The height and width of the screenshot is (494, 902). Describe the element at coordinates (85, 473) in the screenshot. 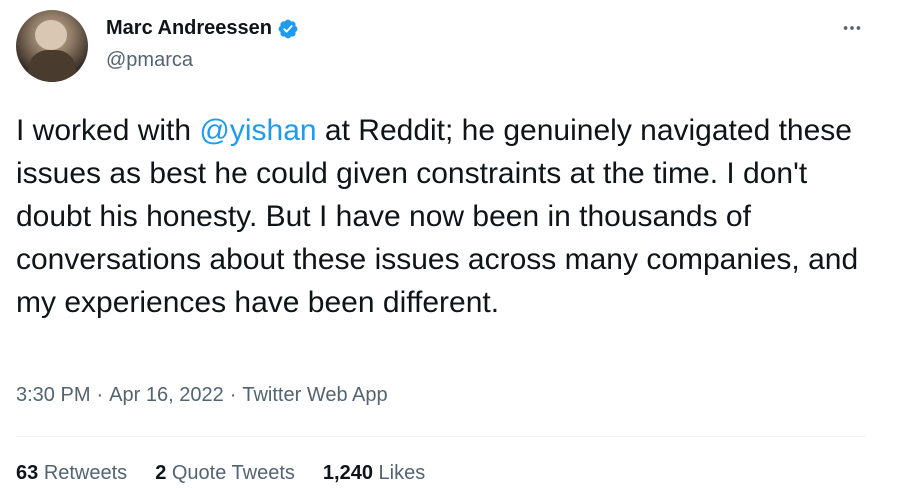

I see `retweets-label: Retweets` at that location.